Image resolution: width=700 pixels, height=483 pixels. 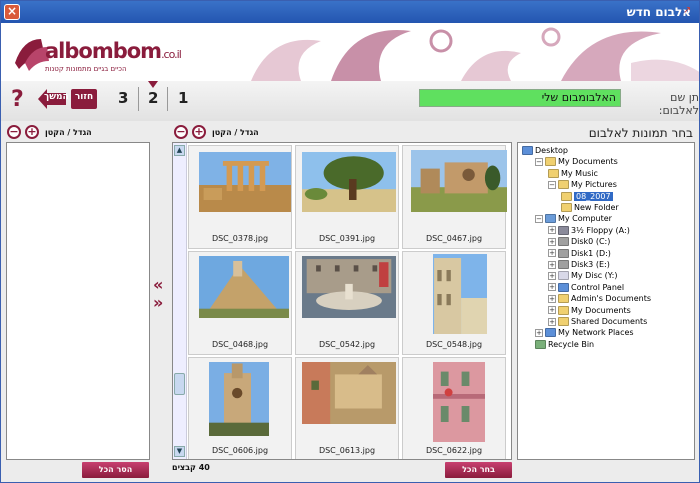 I want to click on tree-item: + Disk3 (E:), so click(x=579, y=266).